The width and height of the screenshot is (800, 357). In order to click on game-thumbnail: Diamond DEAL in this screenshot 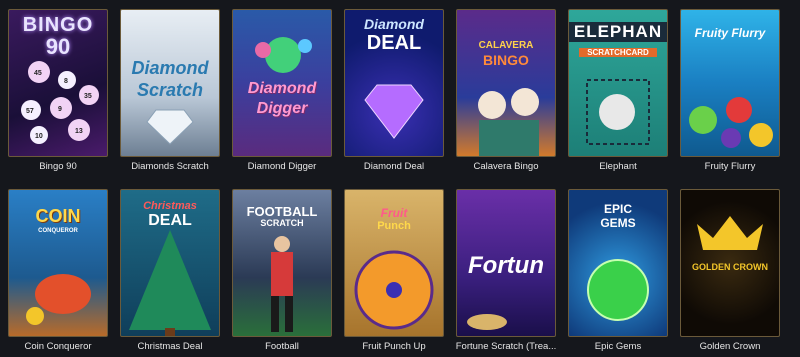, I will do `click(394, 83)`.